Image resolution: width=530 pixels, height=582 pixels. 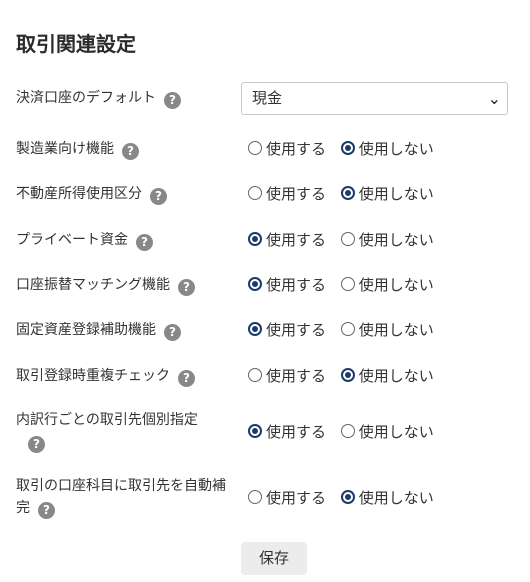 I want to click on default-account-value: 現金, so click(x=267, y=98).